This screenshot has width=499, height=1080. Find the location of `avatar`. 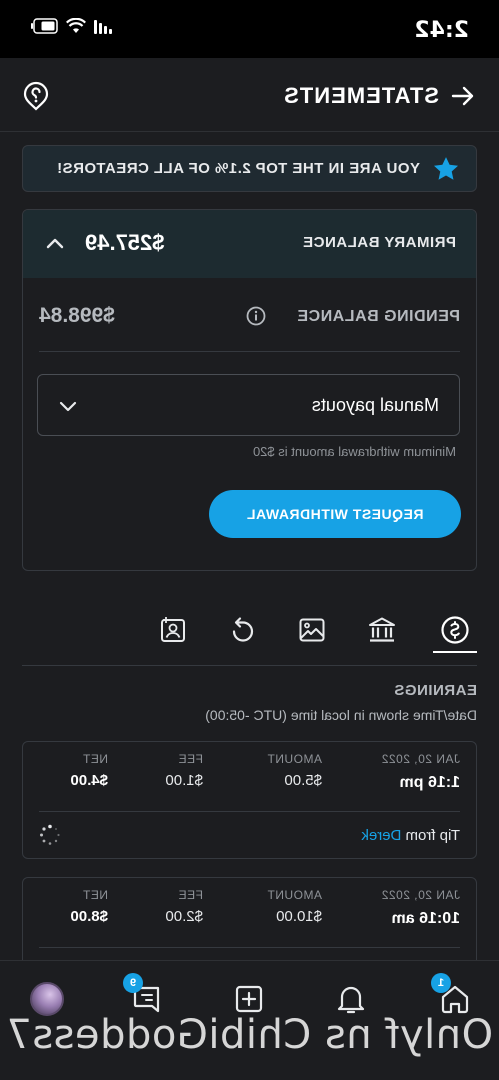

avatar is located at coordinates (47, 999).